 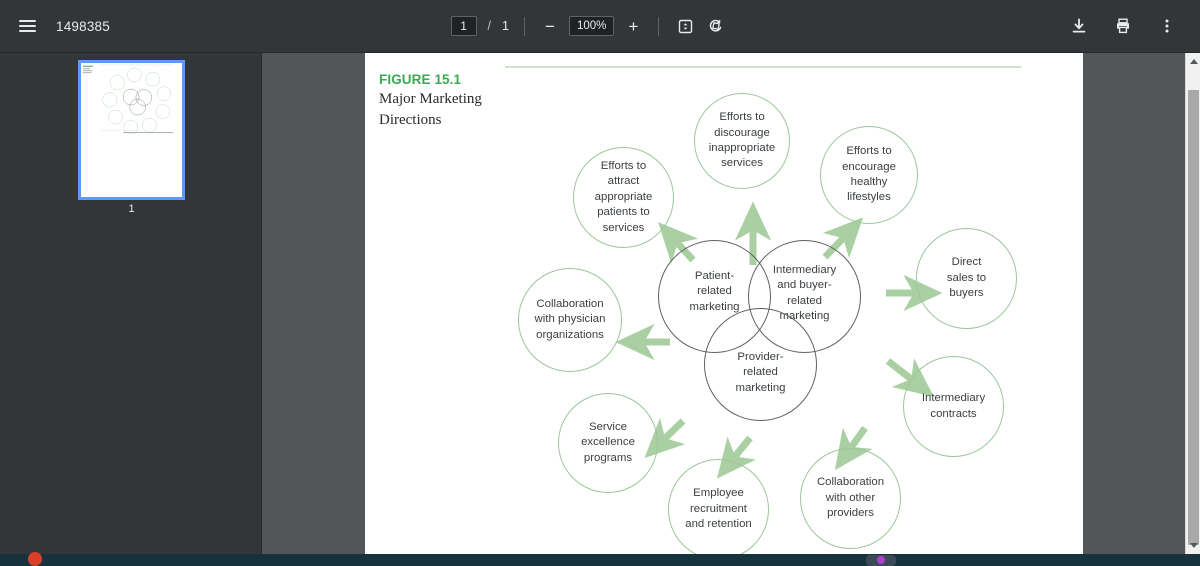 What do you see at coordinates (27, 26) in the screenshot?
I see `hamburger-menu-icon` at bounding box center [27, 26].